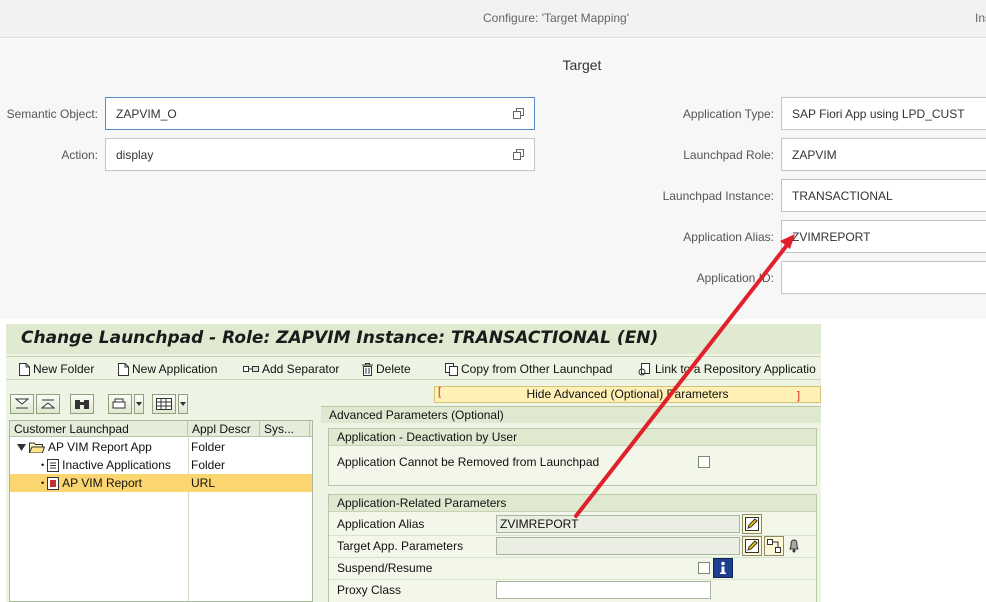  I want to click on application-type-input: SAP Fiori App using LPD_CUST, so click(883, 113).